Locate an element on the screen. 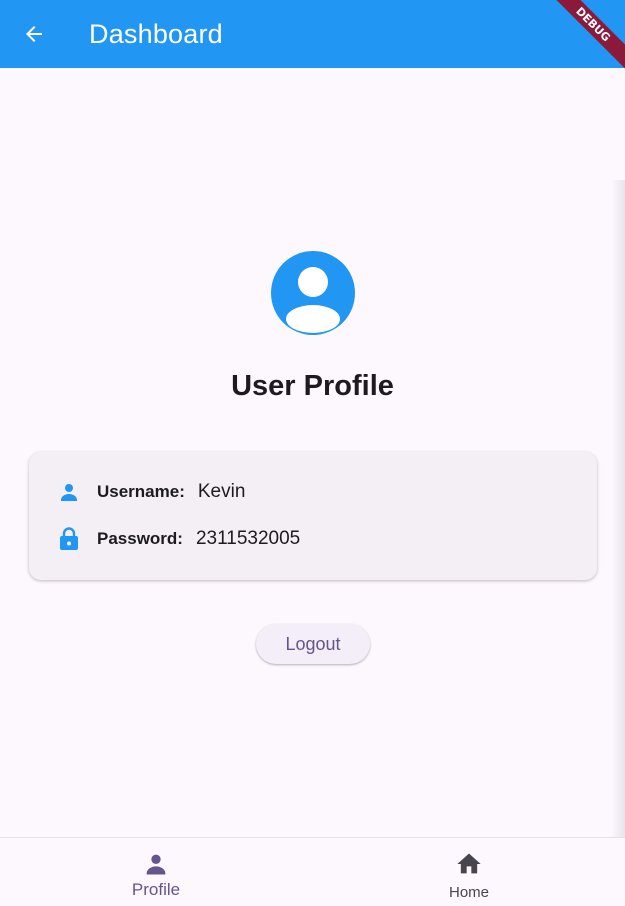  account-circle-icon is located at coordinates (313, 293).